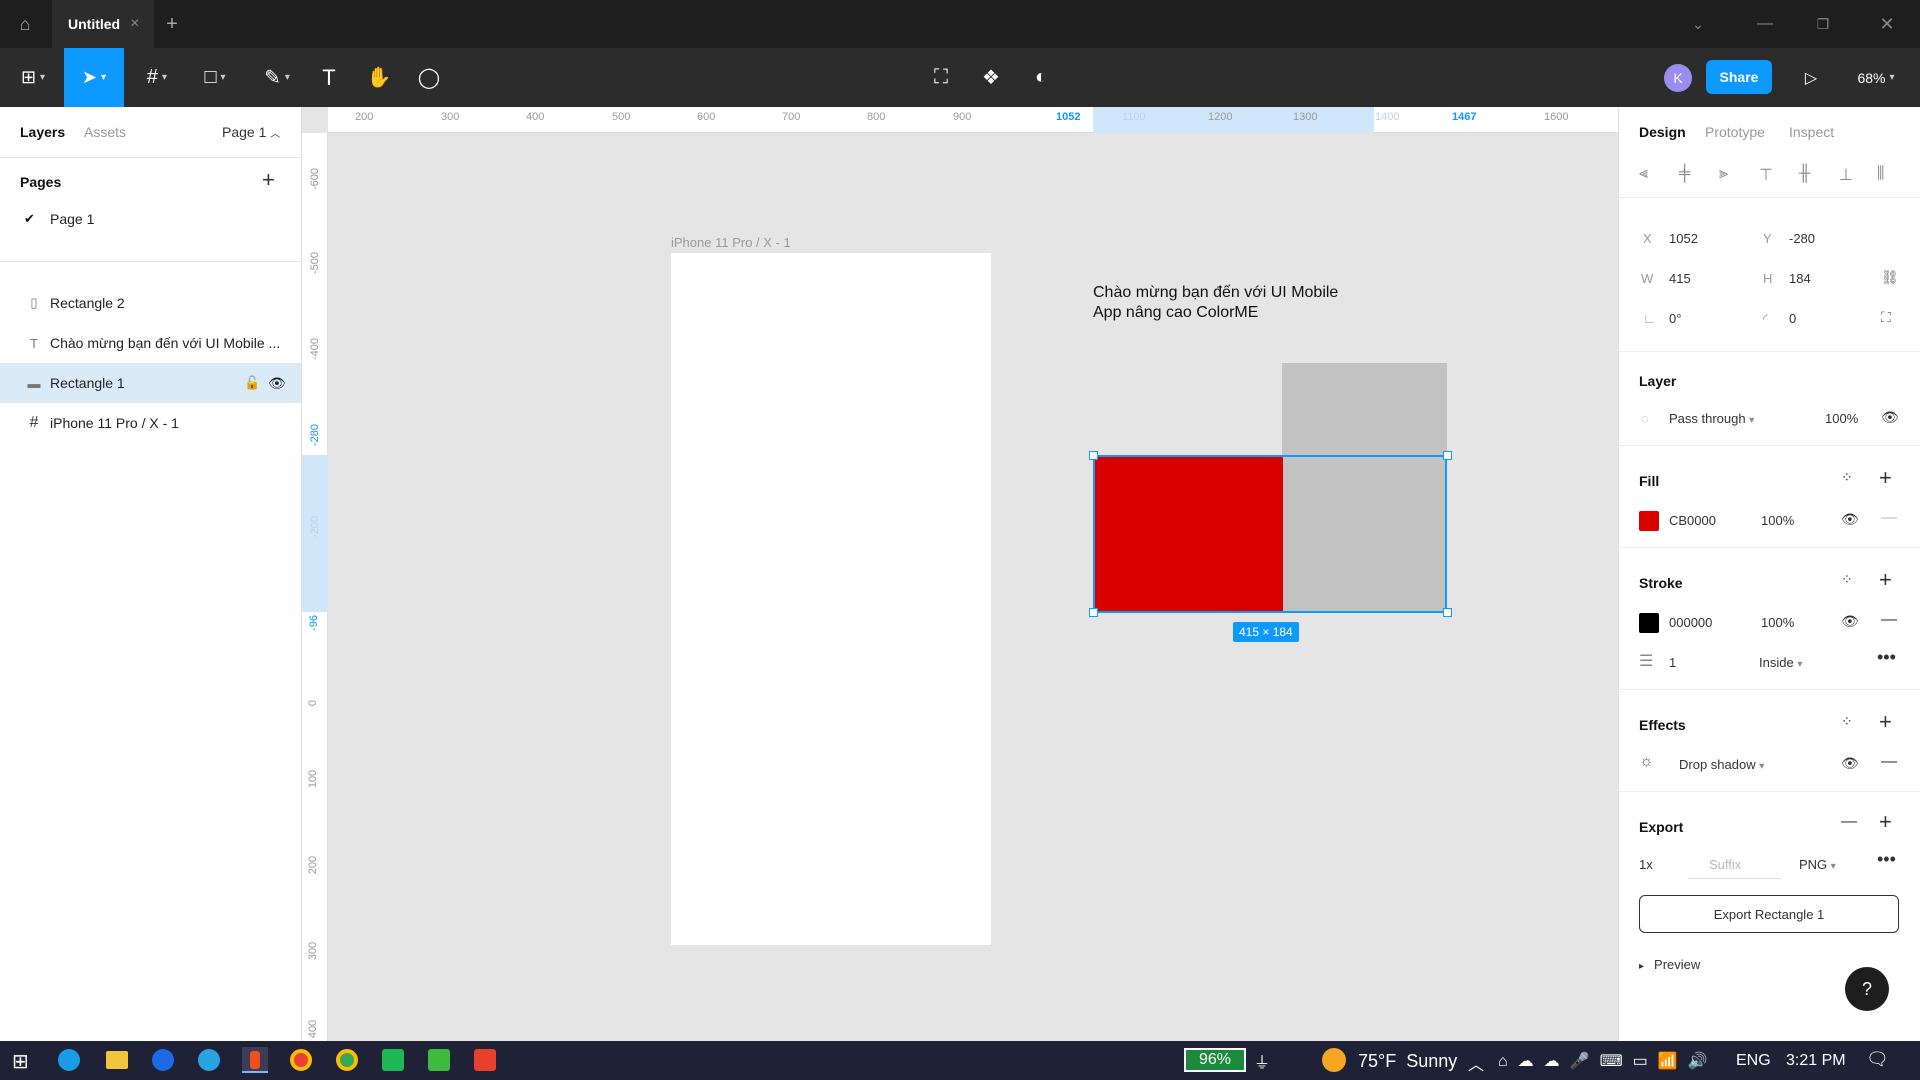 This screenshot has height=1080, width=1920. I want to click on layer-row-selected: ▬ Rectangle 1 🔓 👁, so click(150, 383).